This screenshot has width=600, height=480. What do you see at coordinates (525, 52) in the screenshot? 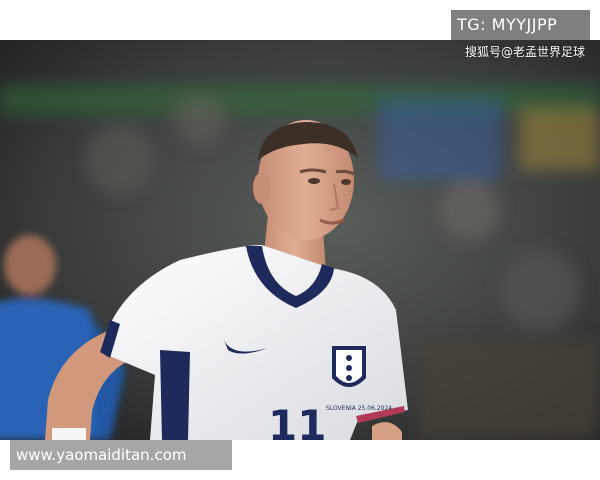
I see `source-watermark: 搜狐号@老孟世界足球` at bounding box center [525, 52].